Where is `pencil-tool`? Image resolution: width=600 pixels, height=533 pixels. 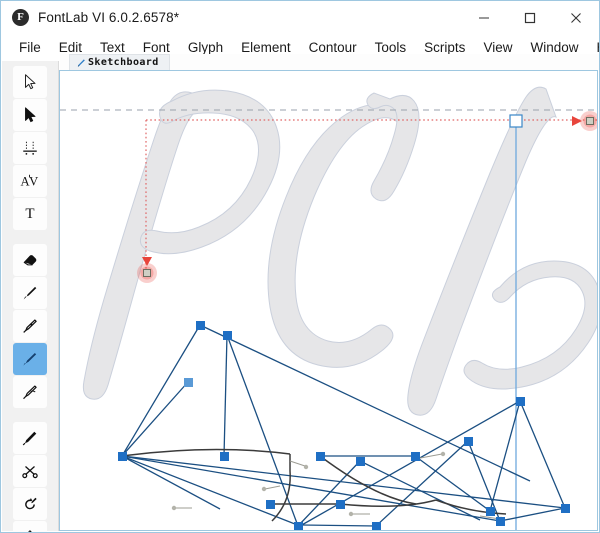 pencil-tool is located at coordinates (30, 438).